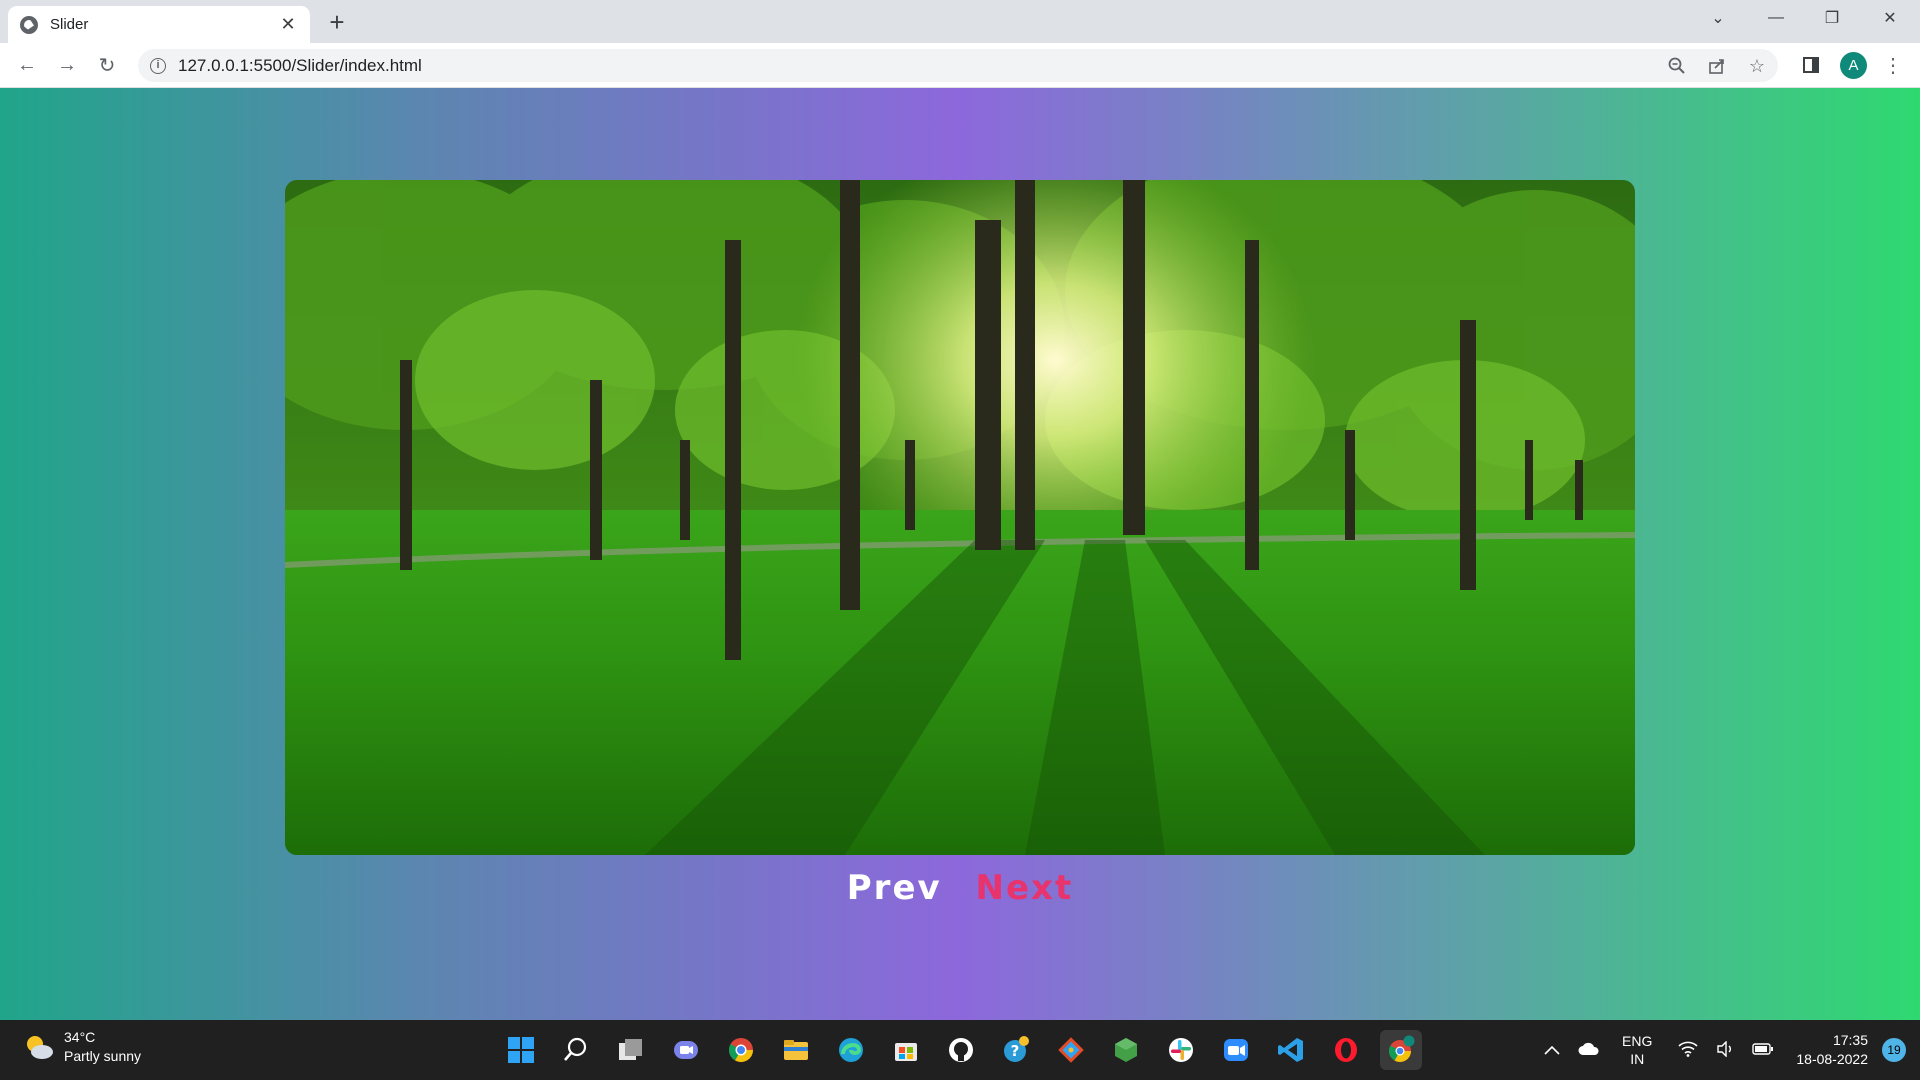 This screenshot has height=1080, width=1920. What do you see at coordinates (158, 65) in the screenshot?
I see `site-info-icon: i` at bounding box center [158, 65].